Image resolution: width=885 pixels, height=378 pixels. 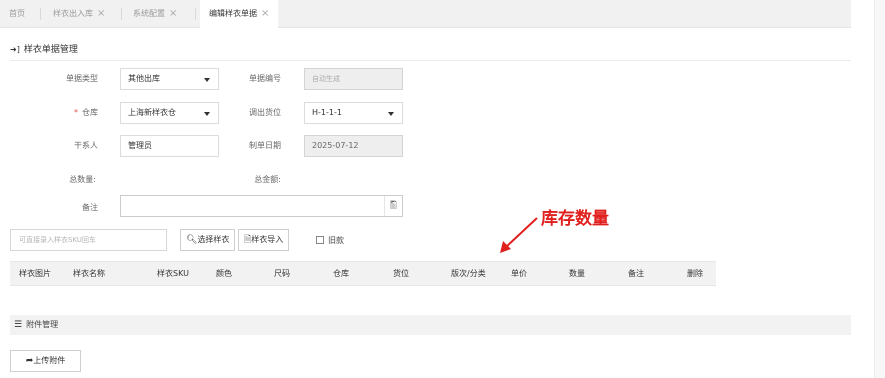 I want to click on divider, so click(x=430, y=60).